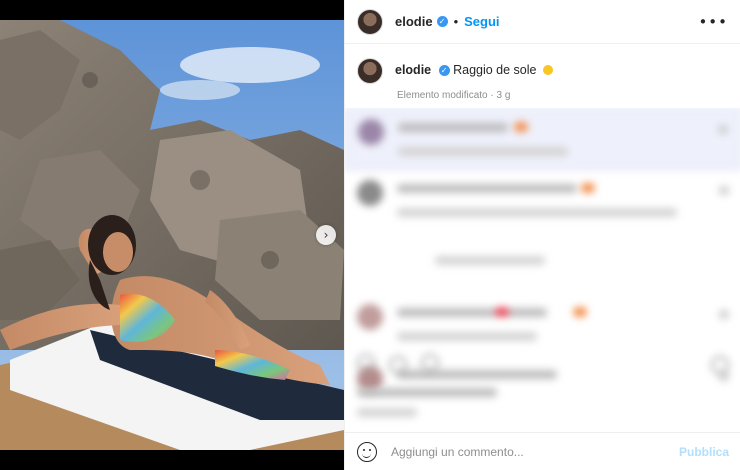  I want to click on post-caption: elodie ✓ Raggio de sole, so click(542, 64).